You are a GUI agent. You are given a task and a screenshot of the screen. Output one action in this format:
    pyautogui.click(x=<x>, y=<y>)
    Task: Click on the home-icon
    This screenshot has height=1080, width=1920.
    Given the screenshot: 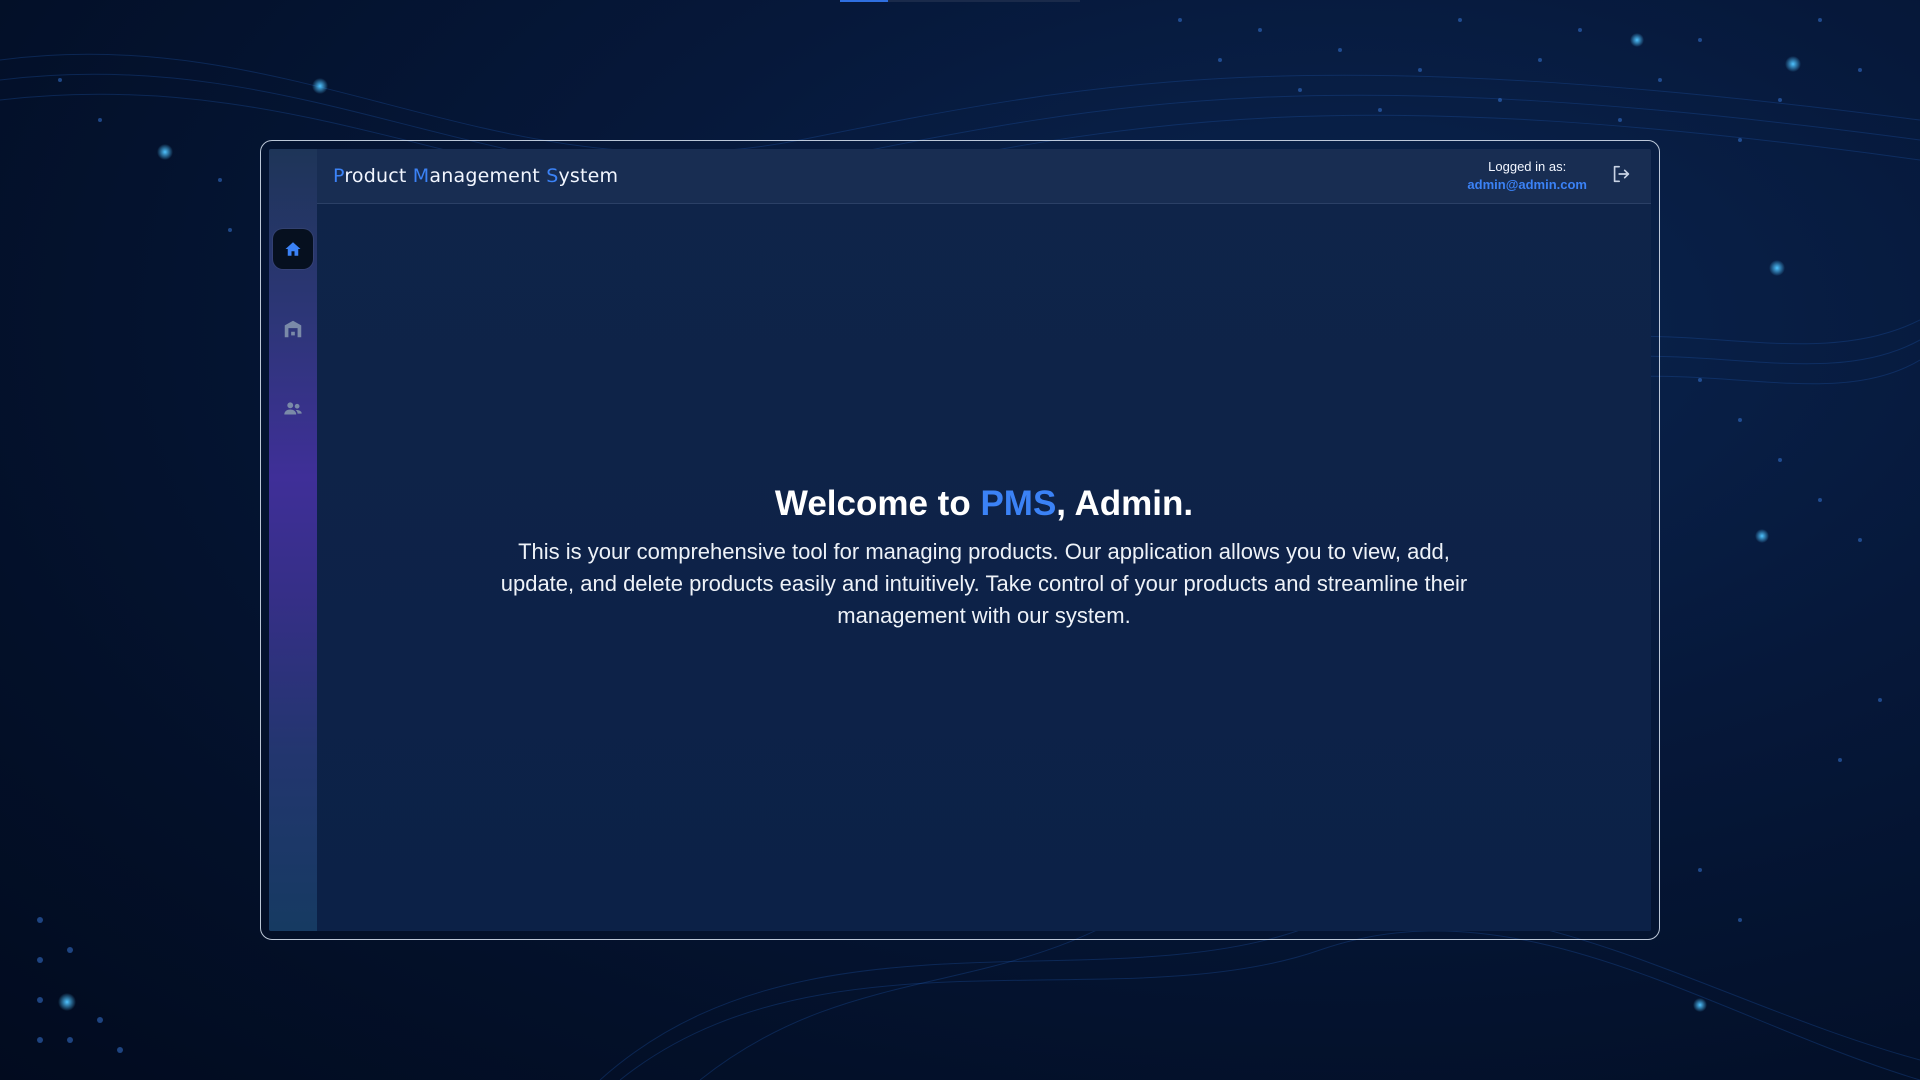 What is the action you would take?
    pyautogui.click(x=293, y=249)
    